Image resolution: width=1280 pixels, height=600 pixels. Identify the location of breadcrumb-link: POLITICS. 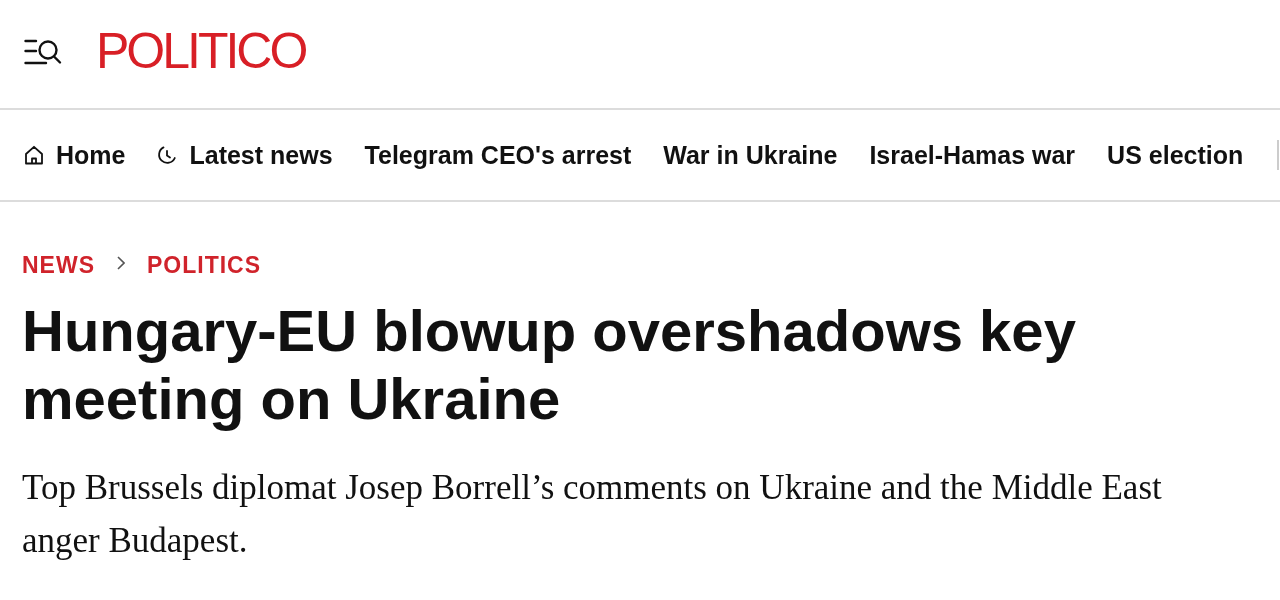
(204, 265).